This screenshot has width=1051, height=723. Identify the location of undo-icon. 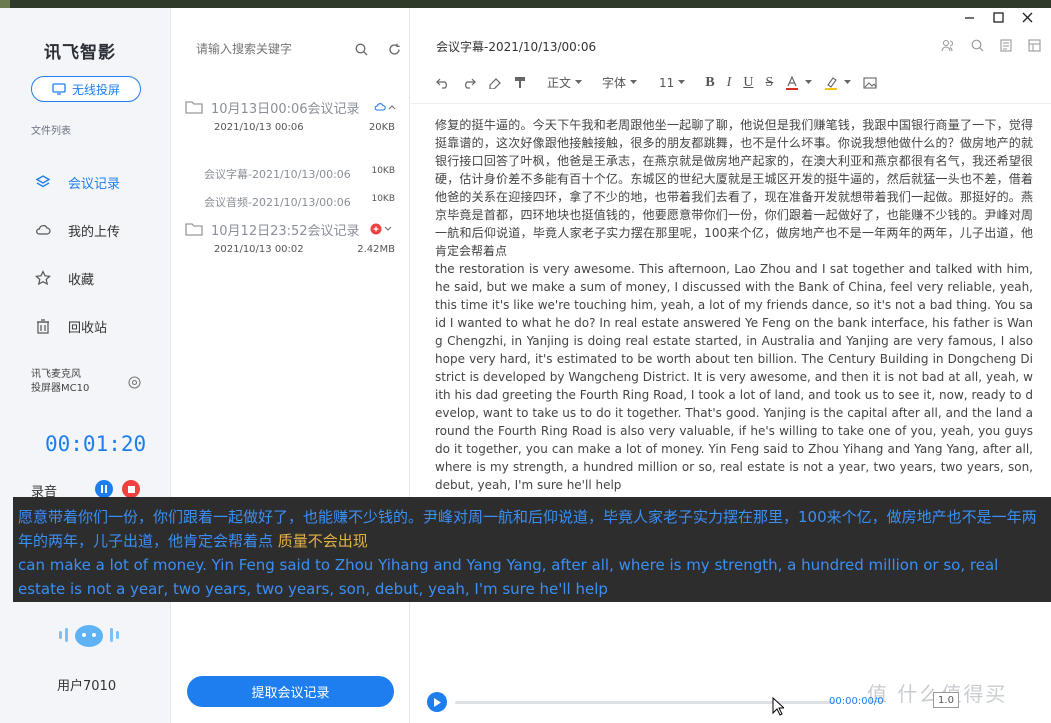
(443, 83).